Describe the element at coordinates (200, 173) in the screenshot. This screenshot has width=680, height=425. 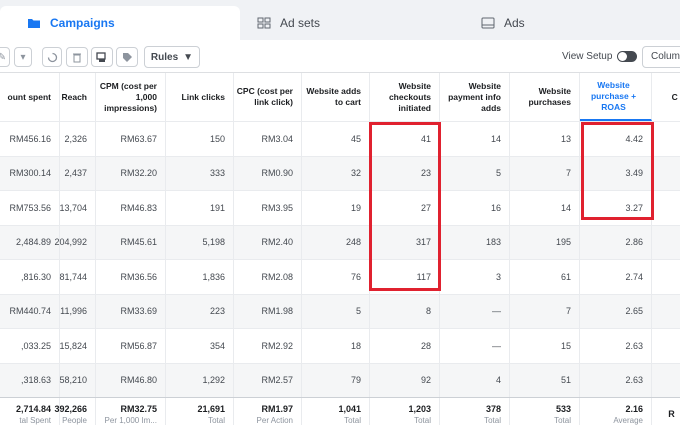
I see `cell-link-clicks: 333` at that location.